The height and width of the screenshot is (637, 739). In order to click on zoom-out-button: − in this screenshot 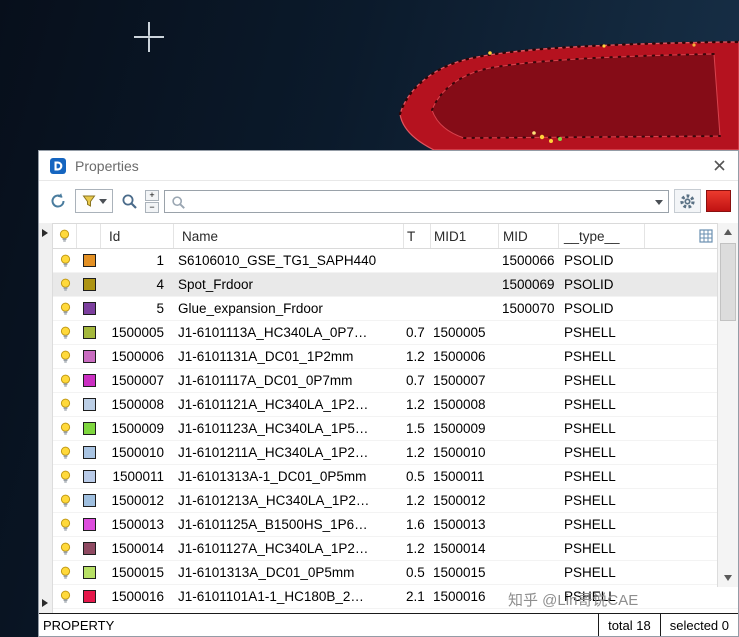, I will do `click(152, 207)`.